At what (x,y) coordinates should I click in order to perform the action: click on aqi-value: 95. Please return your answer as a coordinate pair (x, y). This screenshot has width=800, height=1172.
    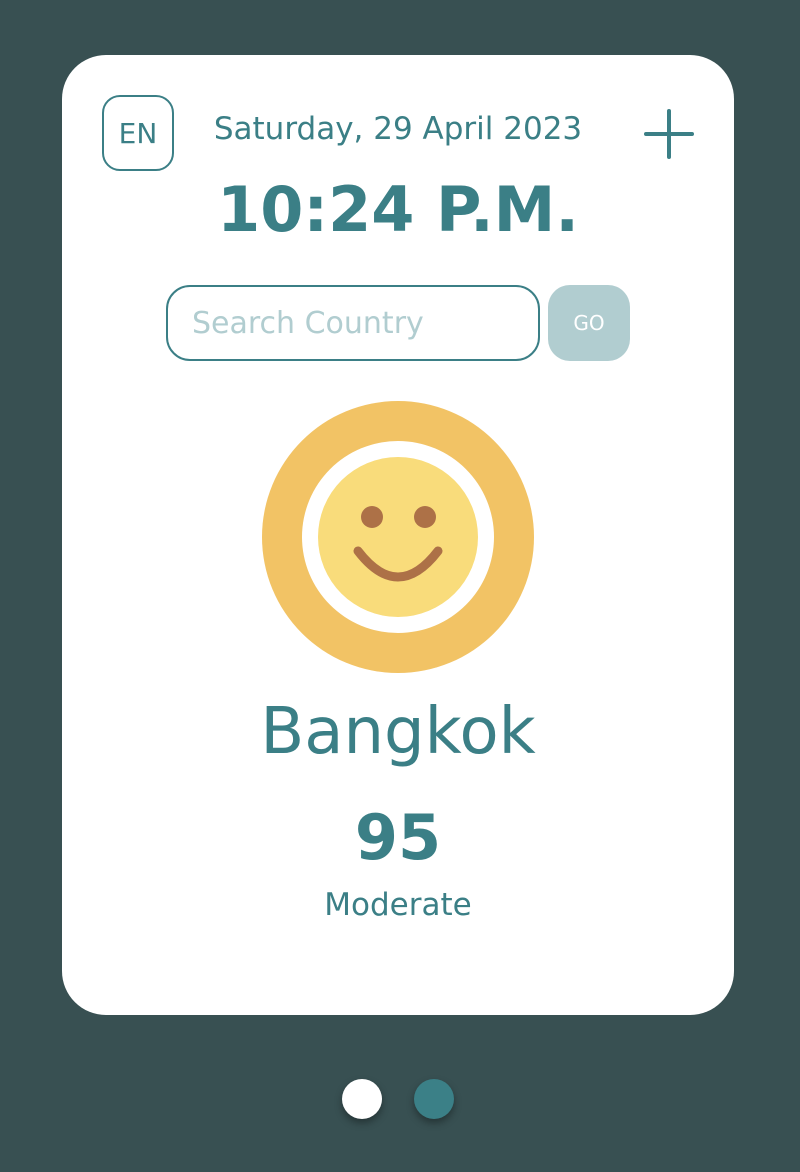
    Looking at the image, I should click on (398, 837).